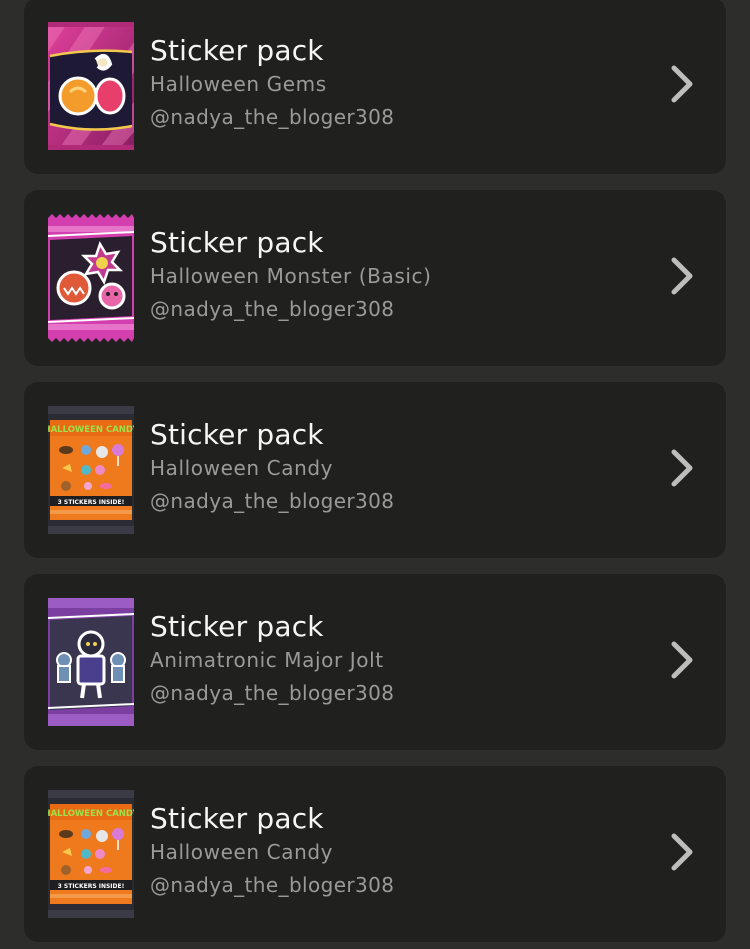 The width and height of the screenshot is (750, 949). What do you see at coordinates (291, 276) in the screenshot?
I see `pack-name: Halloween Monster (Basic)` at bounding box center [291, 276].